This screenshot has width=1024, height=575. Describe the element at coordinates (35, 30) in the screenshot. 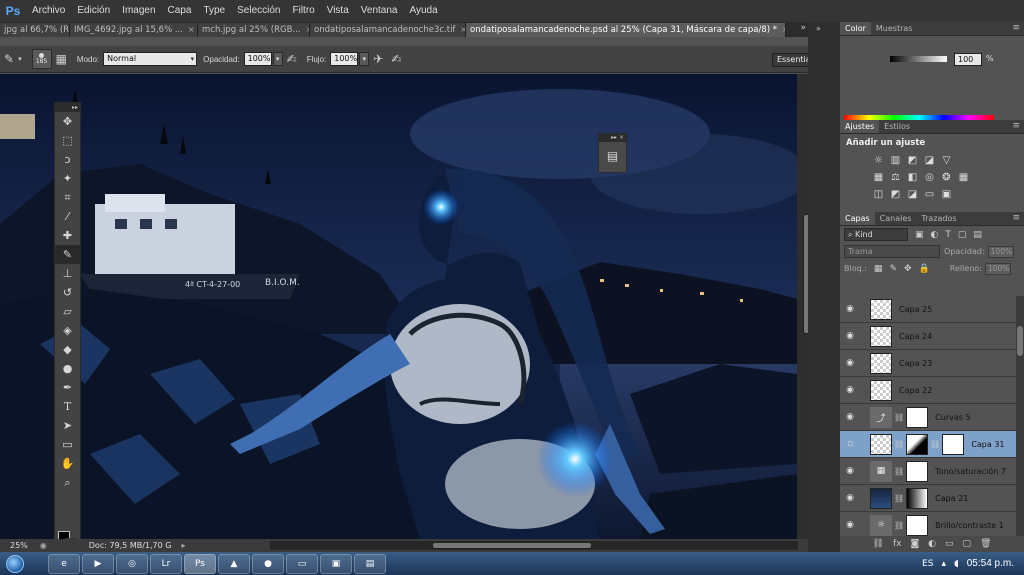

I see `doc-tab: jpg al 66,7% (RGB...×` at that location.